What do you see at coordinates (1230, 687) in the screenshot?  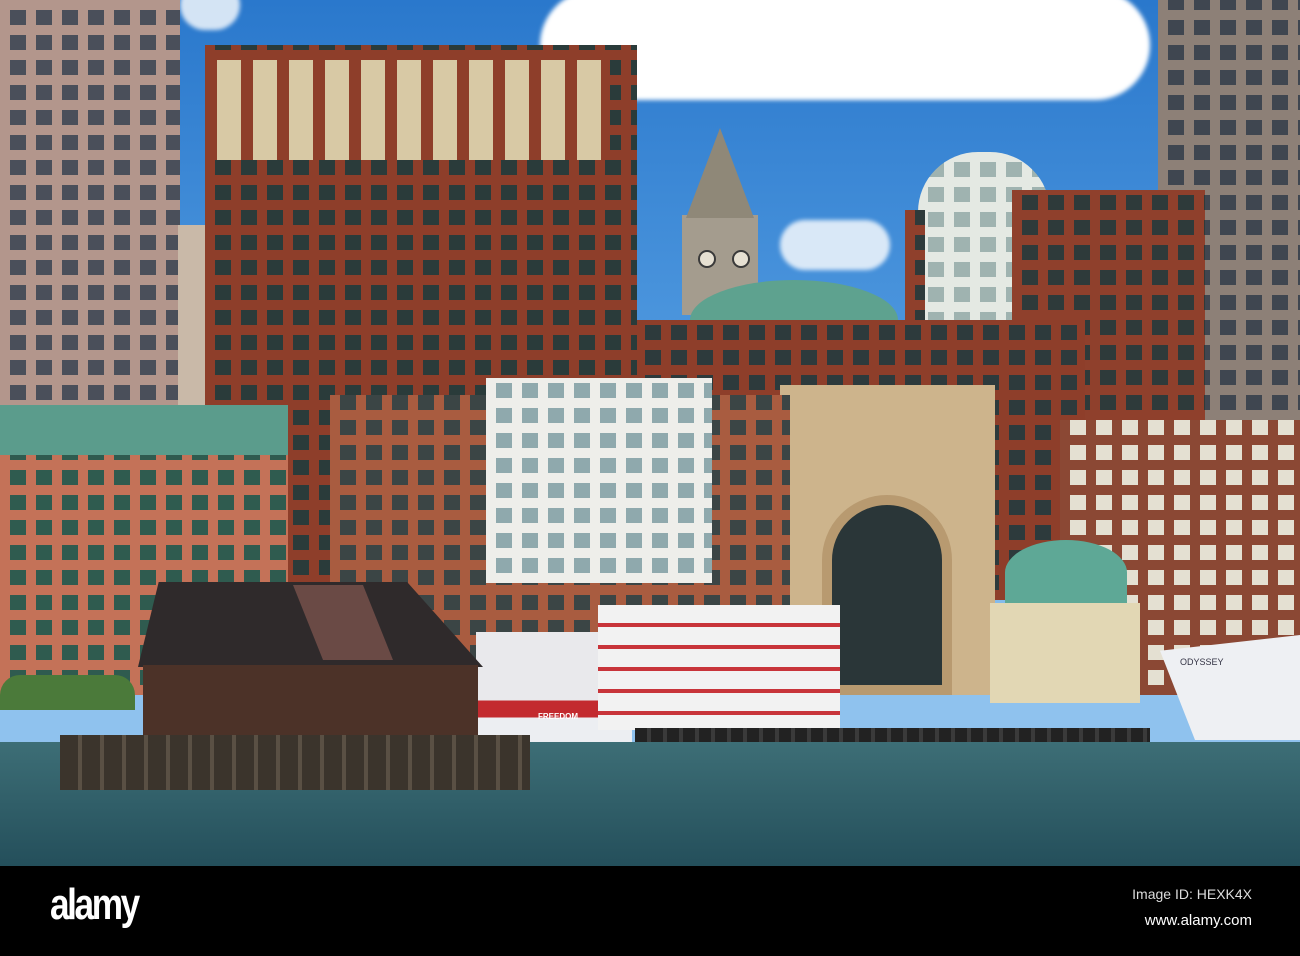 I see `boat-odyssey: ODYSSEY` at bounding box center [1230, 687].